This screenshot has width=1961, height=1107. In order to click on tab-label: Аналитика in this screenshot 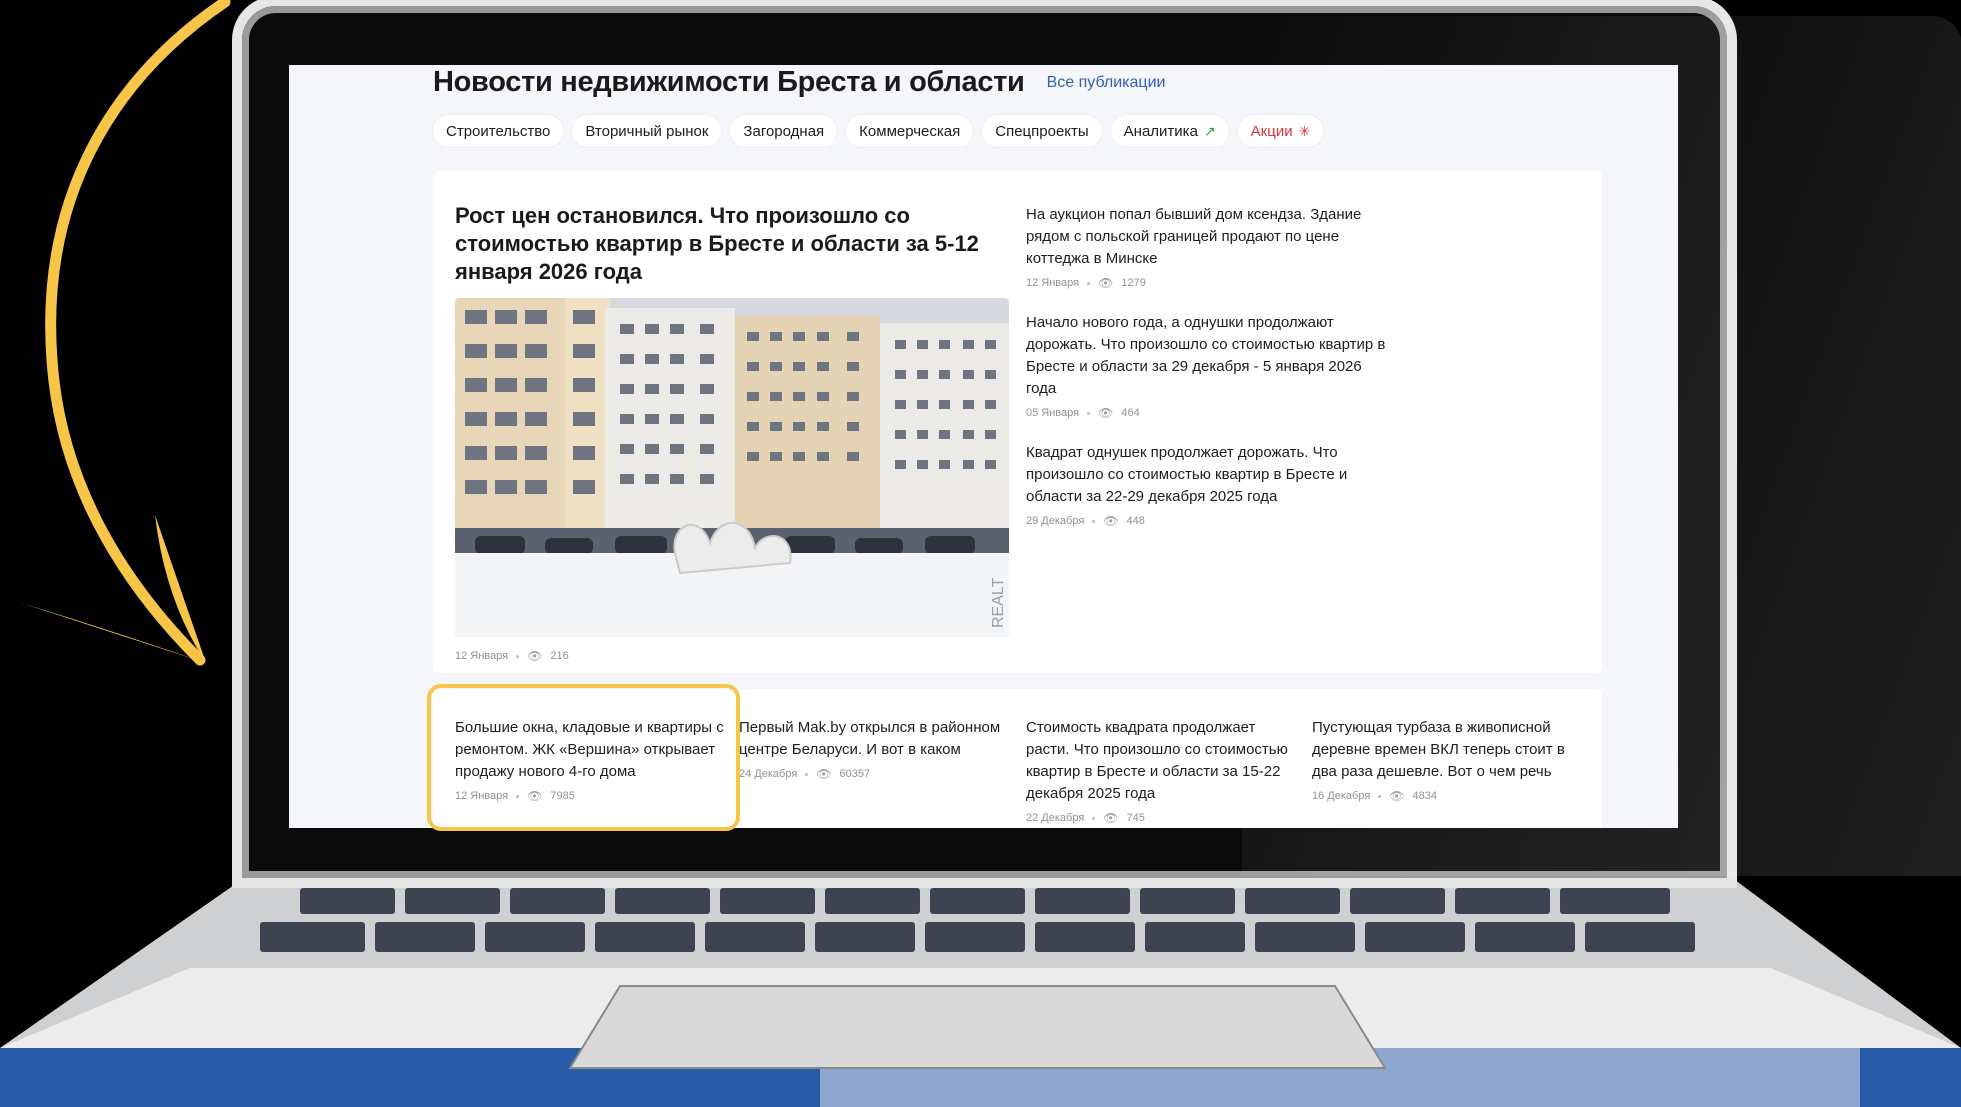, I will do `click(1160, 131)`.